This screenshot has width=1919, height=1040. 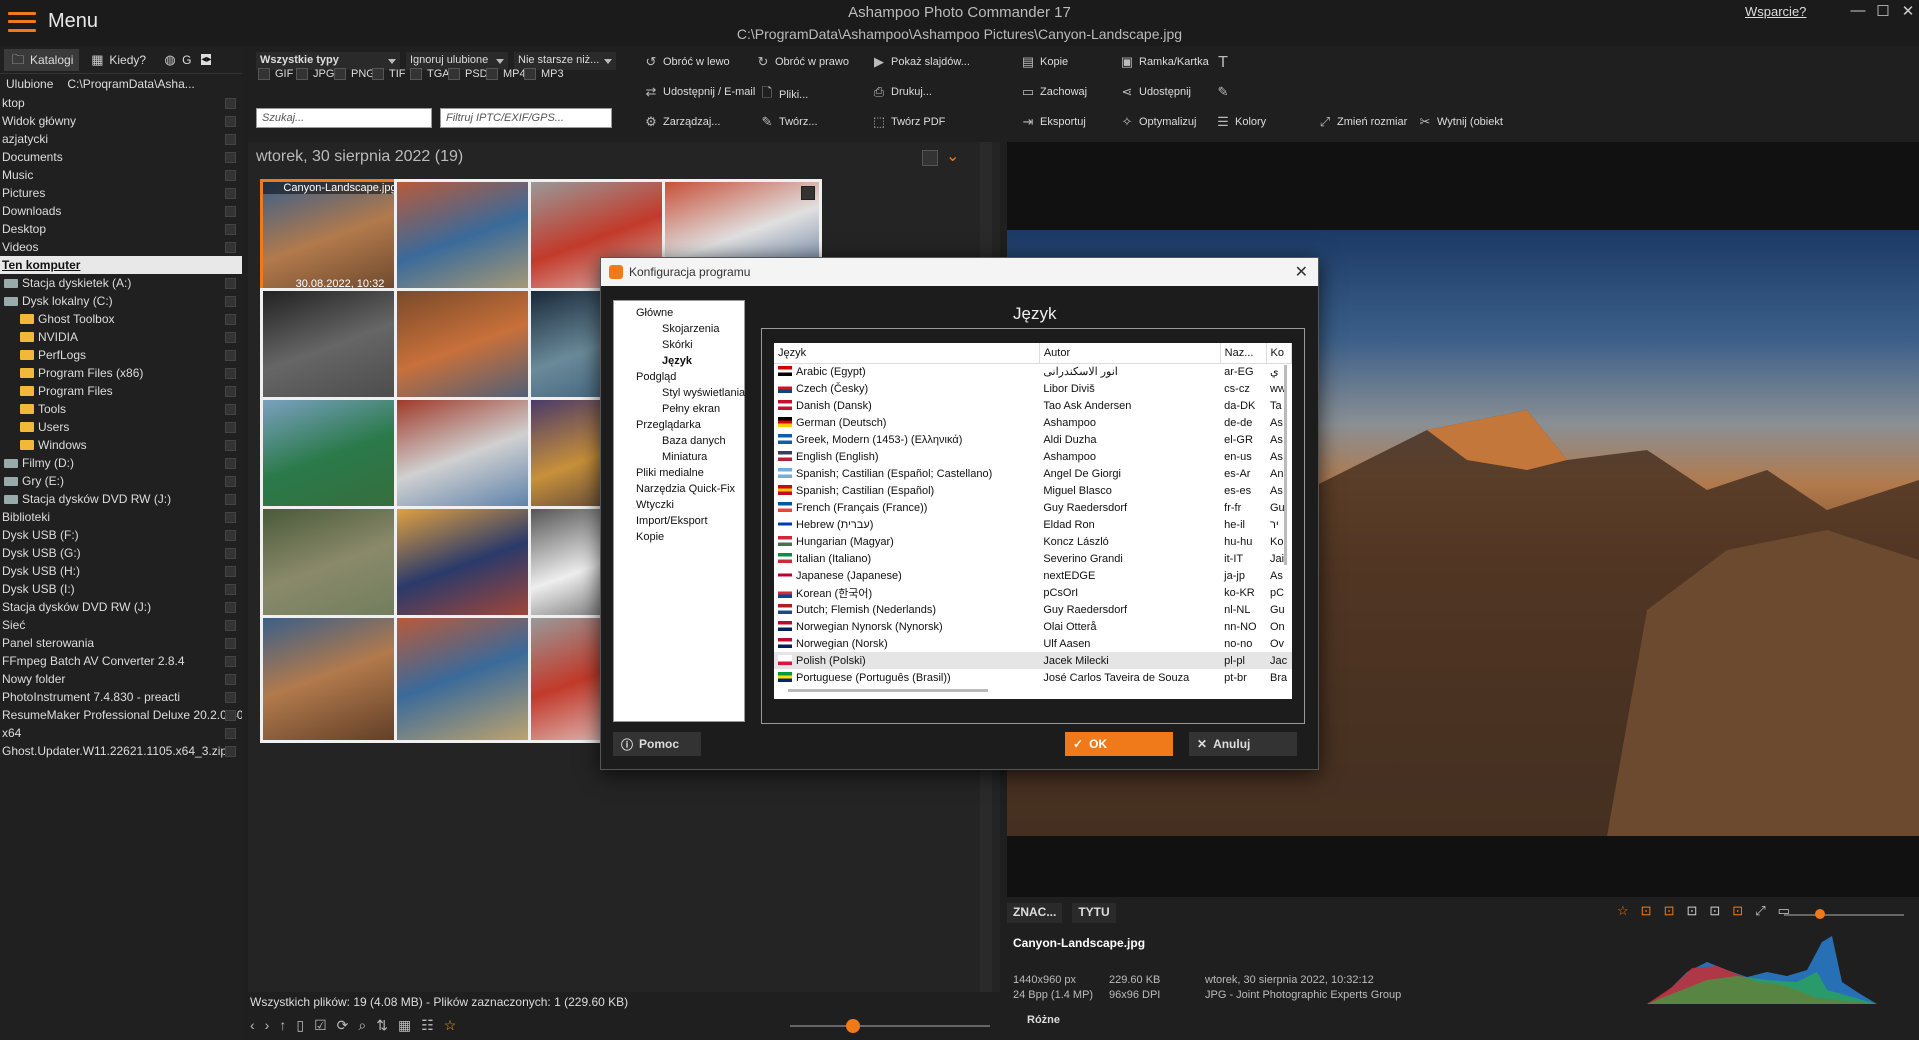 What do you see at coordinates (1033, 660) in the screenshot?
I see `language-row: Polish (Polski) Jacek Milecki pl-pl Jac` at bounding box center [1033, 660].